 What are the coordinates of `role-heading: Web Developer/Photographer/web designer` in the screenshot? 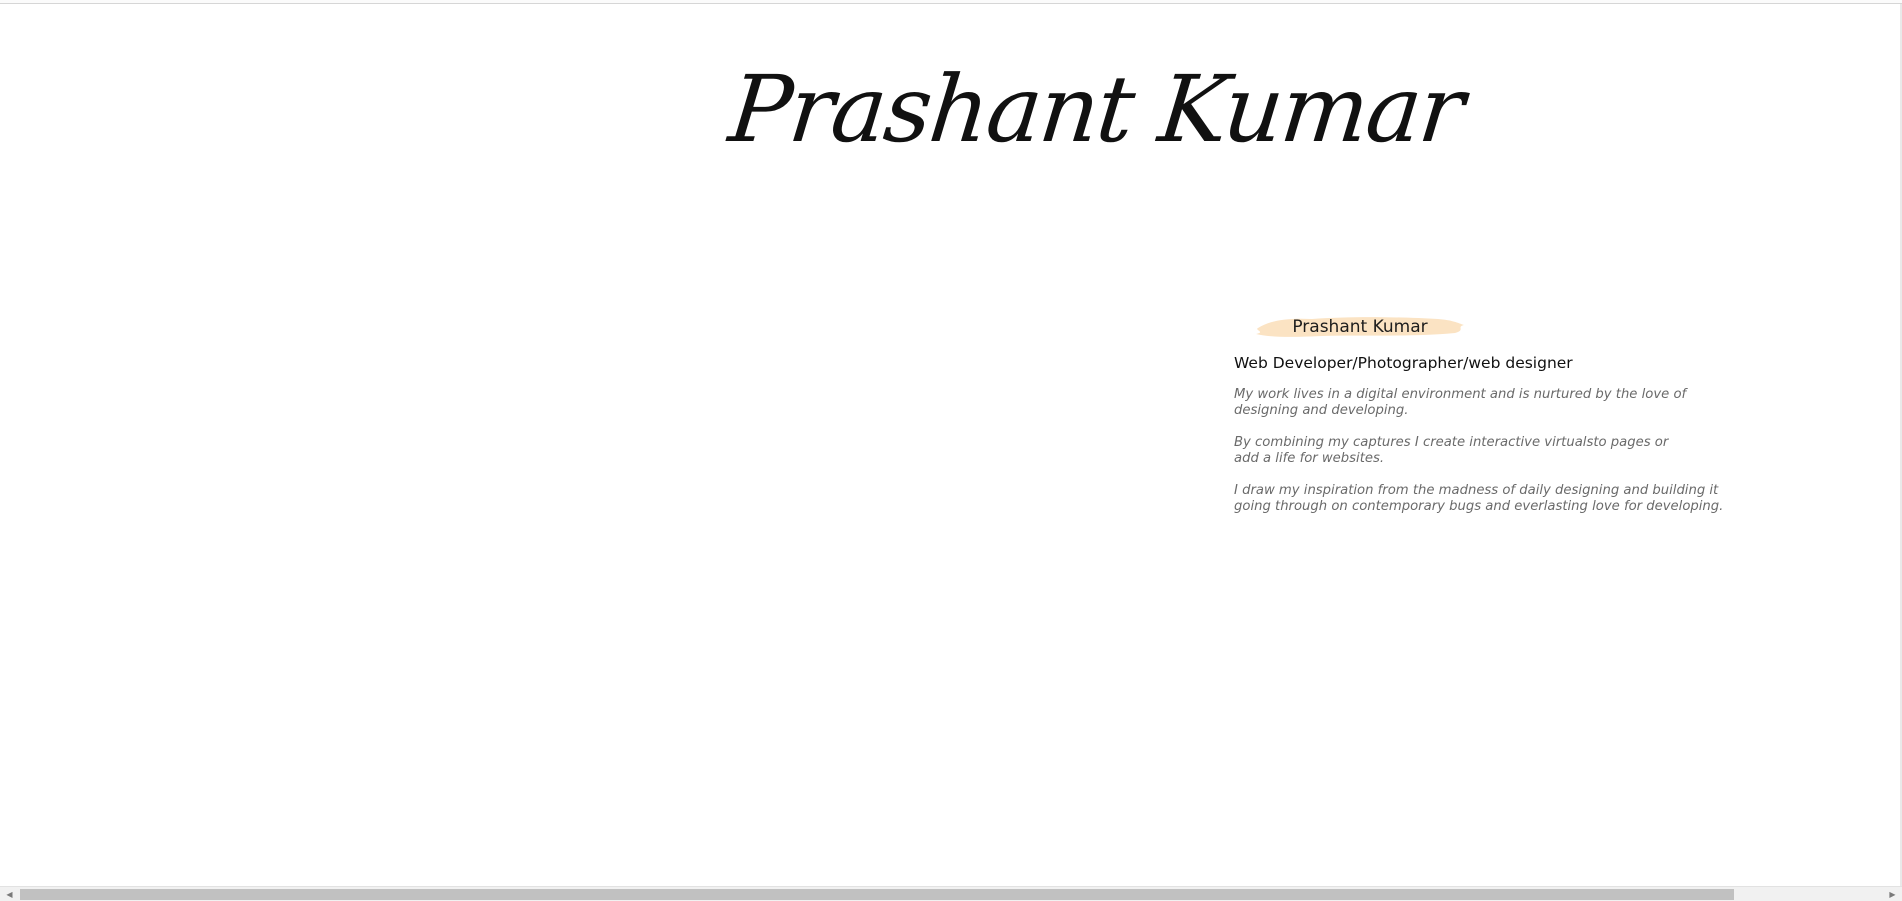 It's located at (1403, 363).